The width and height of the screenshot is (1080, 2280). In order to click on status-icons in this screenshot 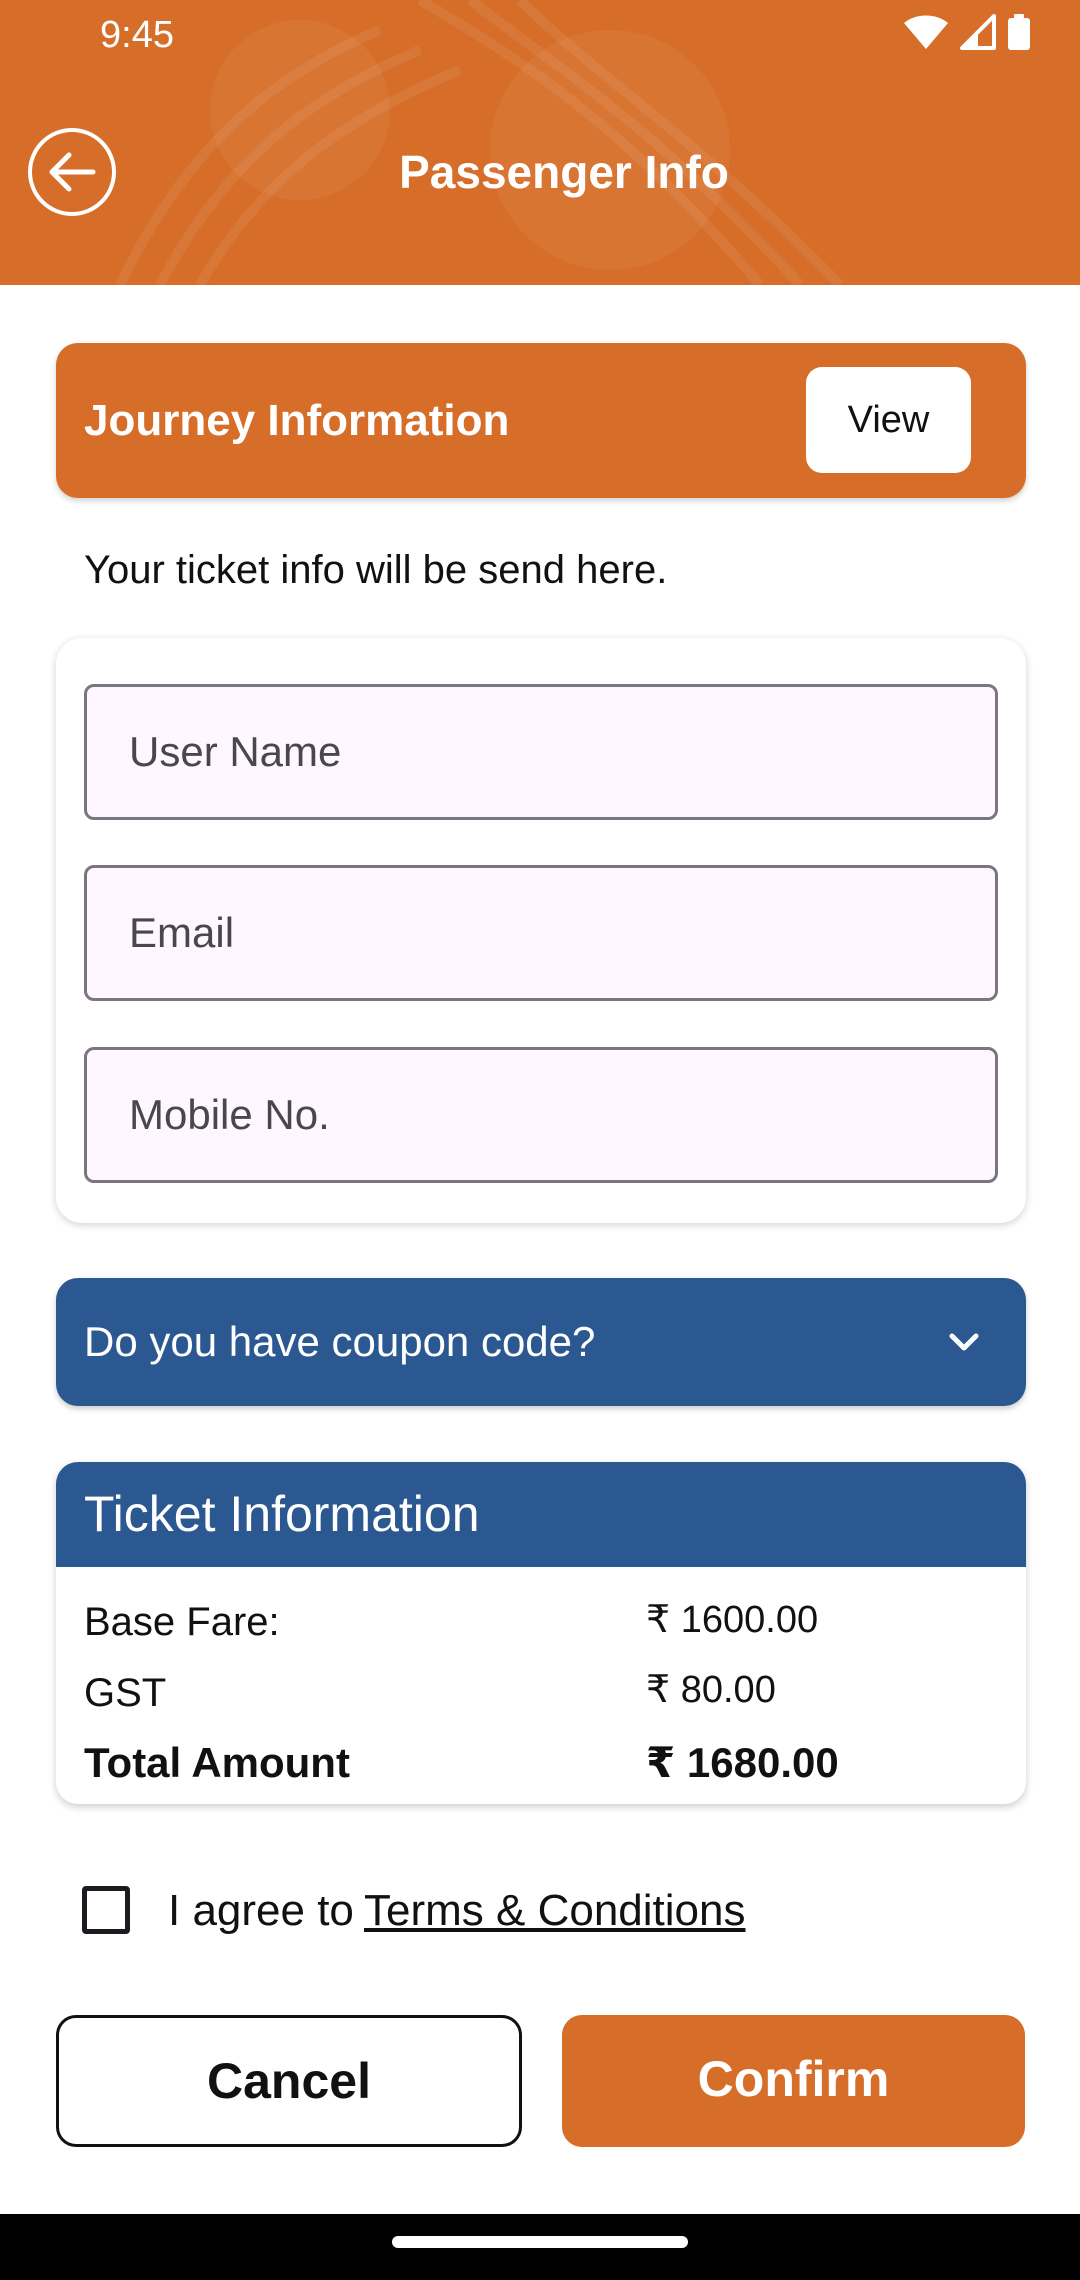, I will do `click(967, 32)`.